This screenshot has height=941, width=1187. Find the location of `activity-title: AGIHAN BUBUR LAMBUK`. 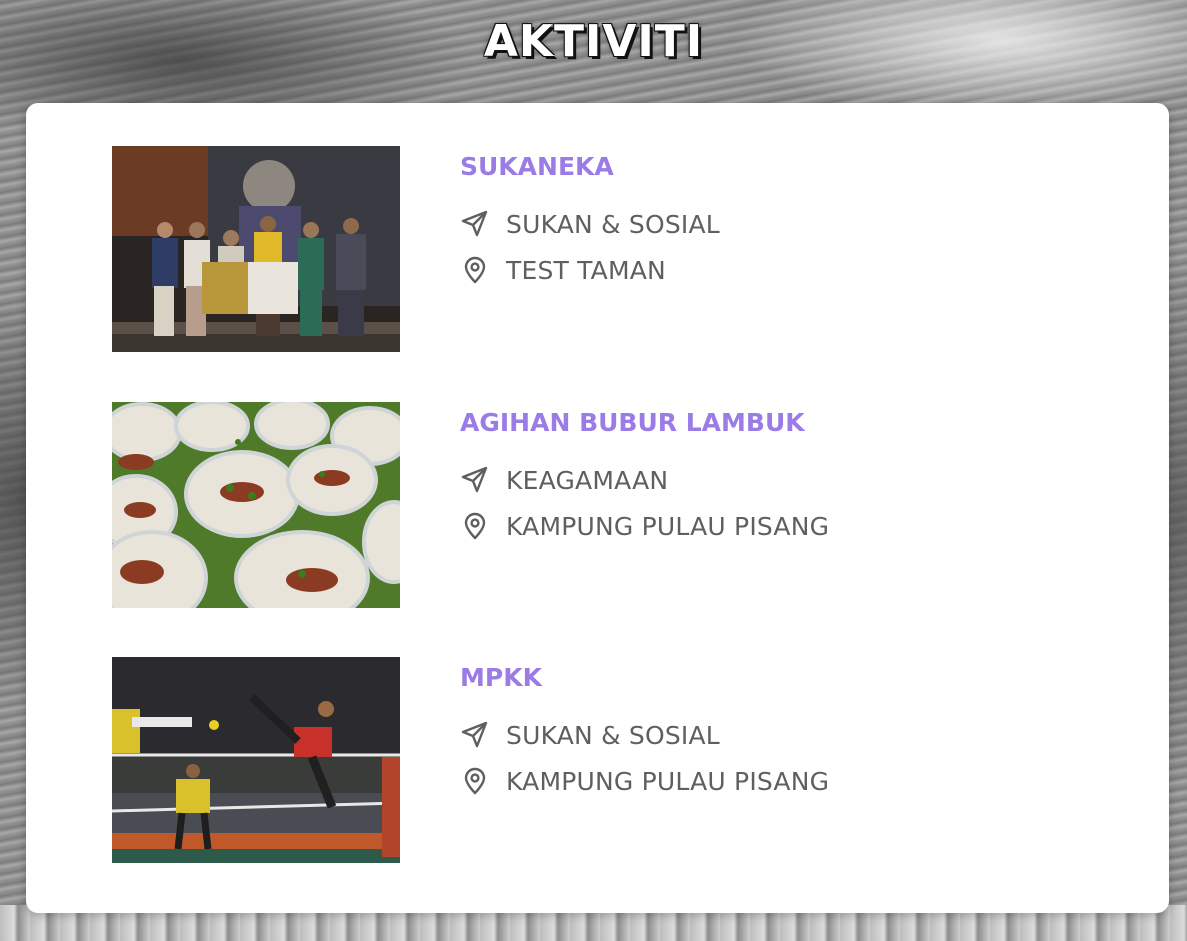

activity-title: AGIHAN BUBUR LAMBUK is located at coordinates (780, 423).